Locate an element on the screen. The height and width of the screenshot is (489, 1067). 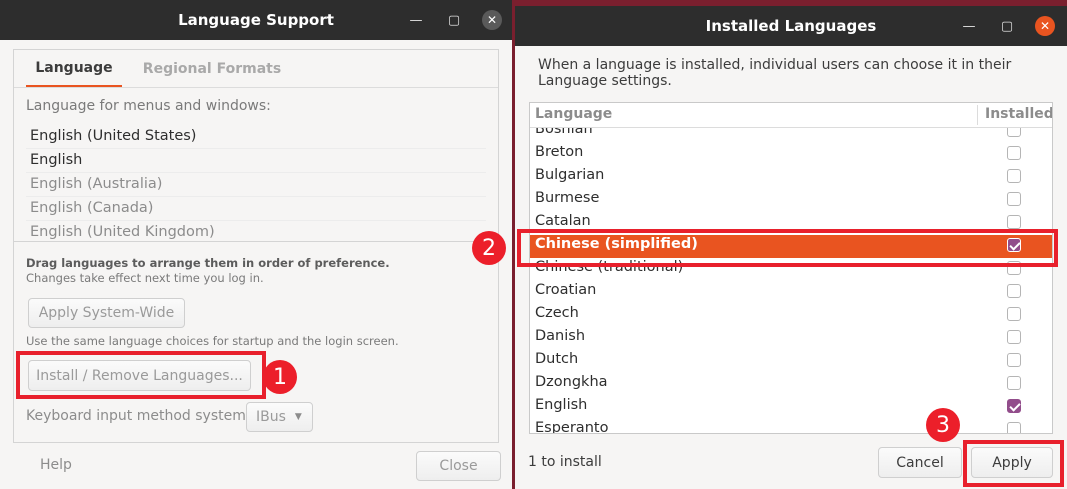
language-name: Burmese is located at coordinates (567, 198).